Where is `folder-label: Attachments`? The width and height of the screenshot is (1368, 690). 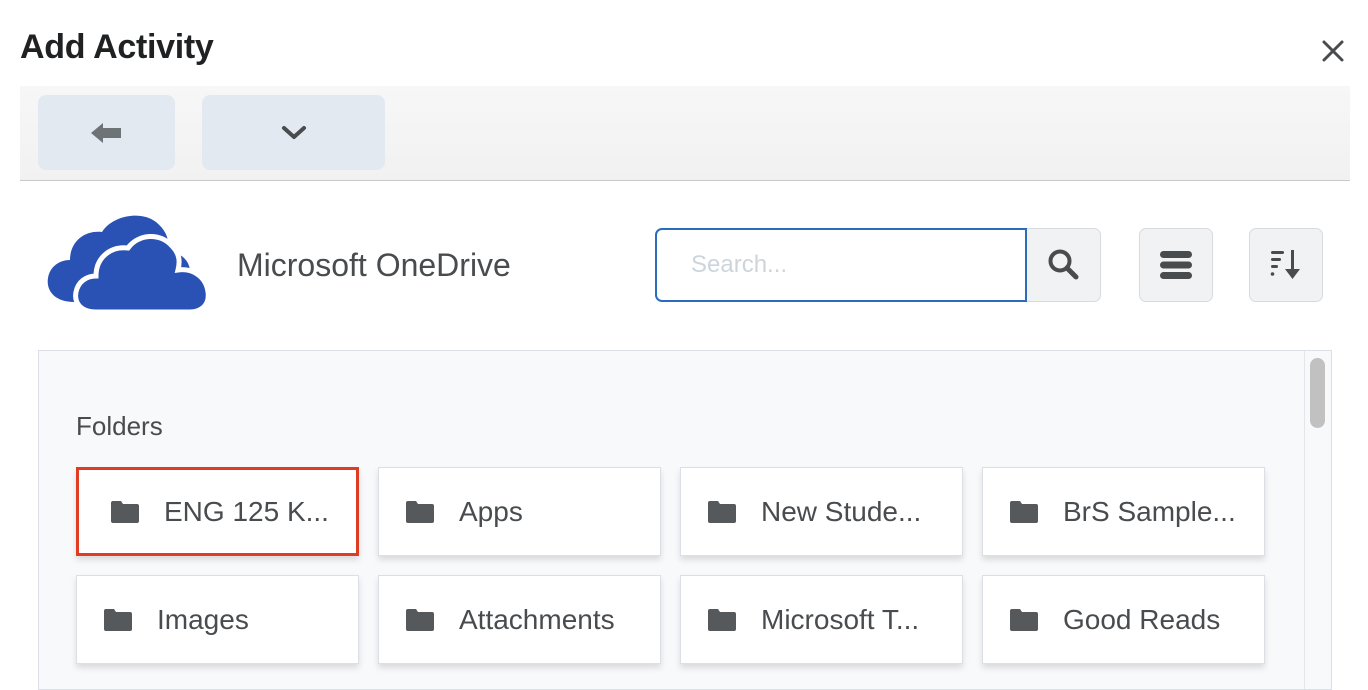 folder-label: Attachments is located at coordinates (537, 619).